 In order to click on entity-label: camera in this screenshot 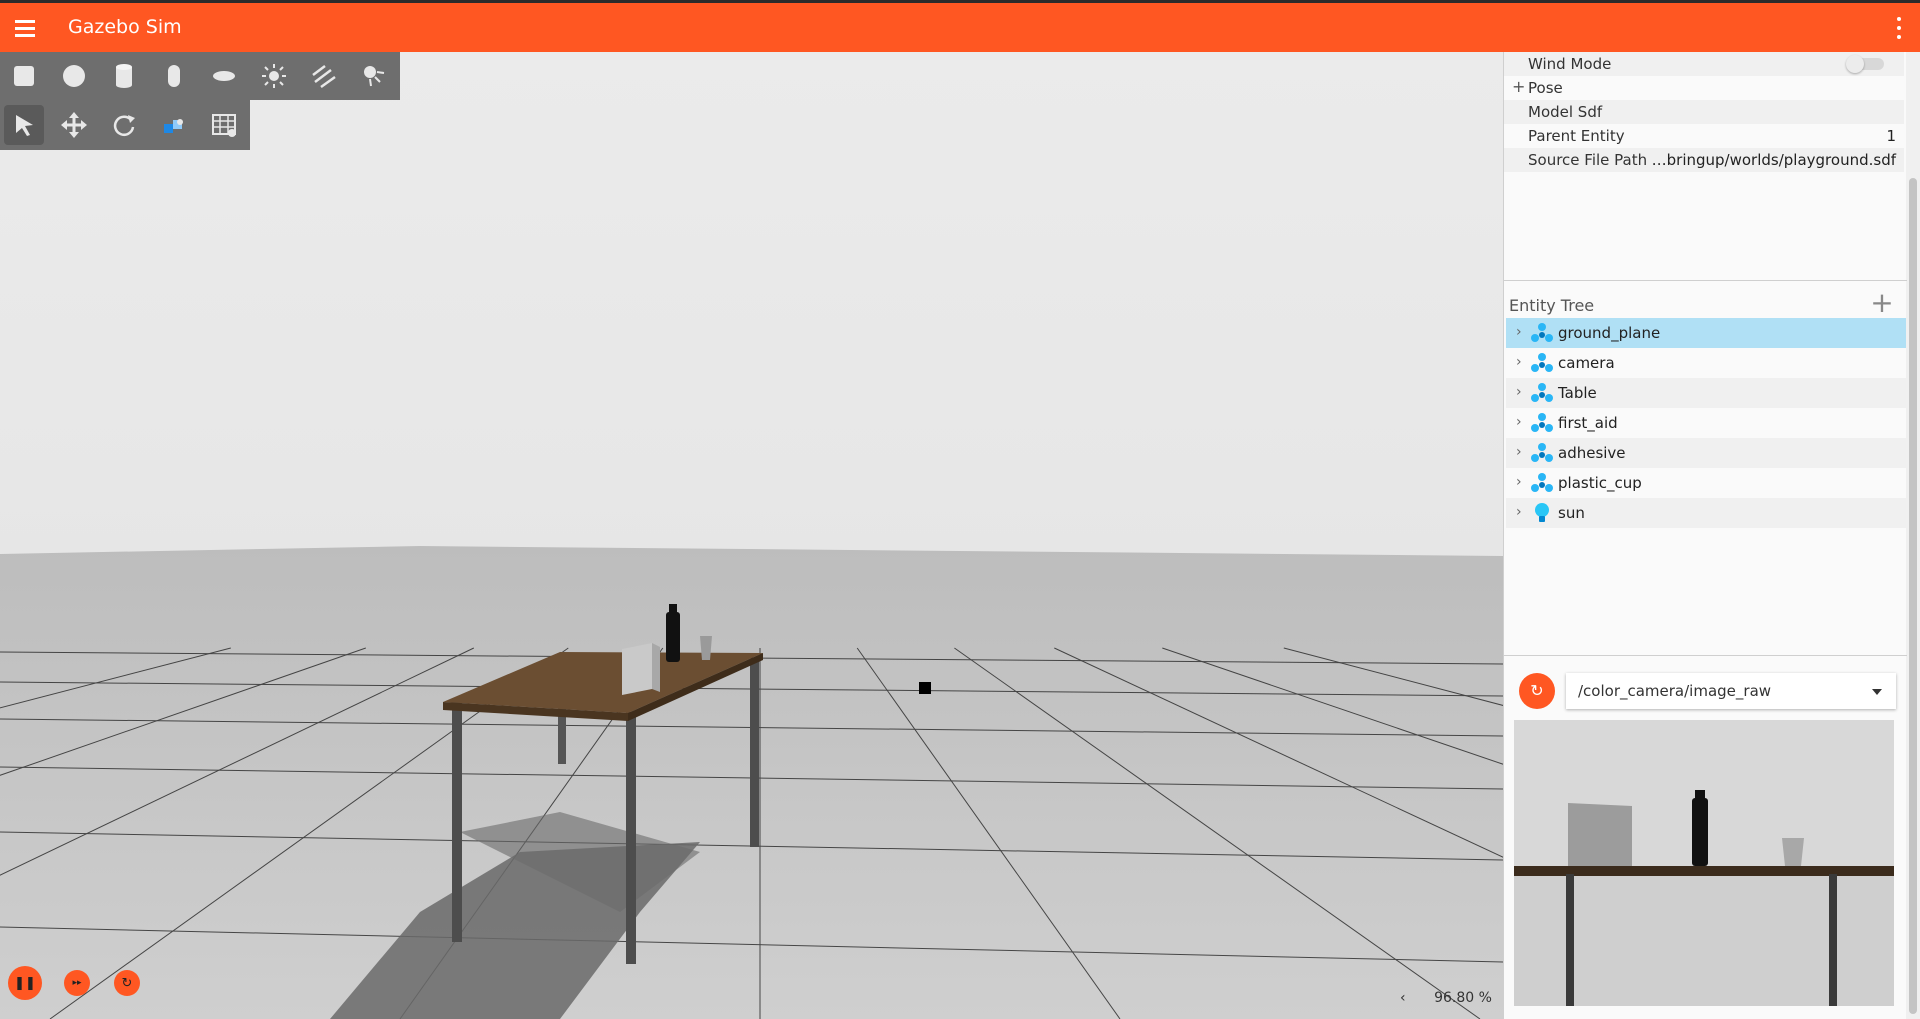, I will do `click(1586, 363)`.